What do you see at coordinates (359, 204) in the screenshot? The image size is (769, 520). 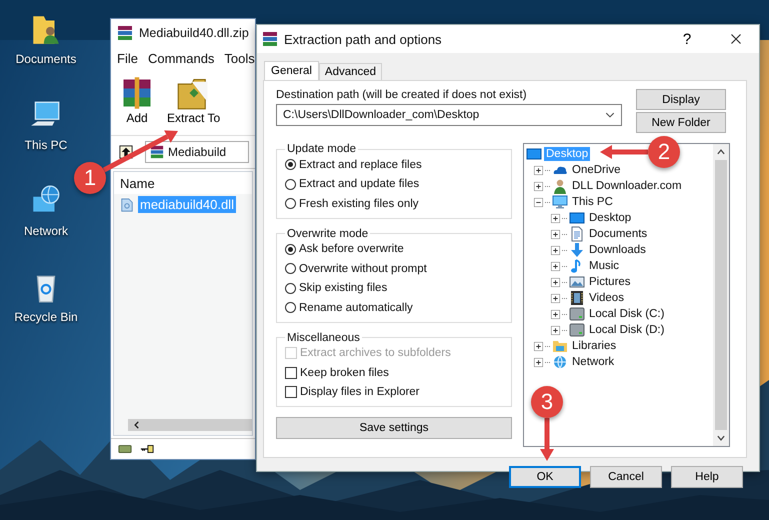 I see `option-label: Fresh existing files only` at bounding box center [359, 204].